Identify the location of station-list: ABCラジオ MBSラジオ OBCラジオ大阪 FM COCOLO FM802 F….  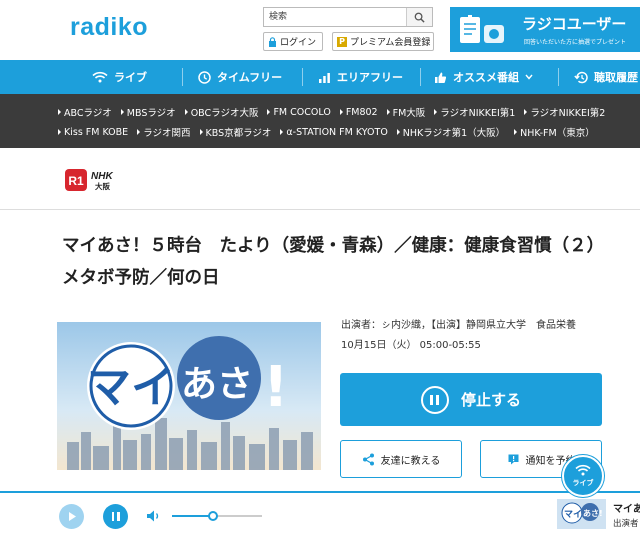
(320, 121).